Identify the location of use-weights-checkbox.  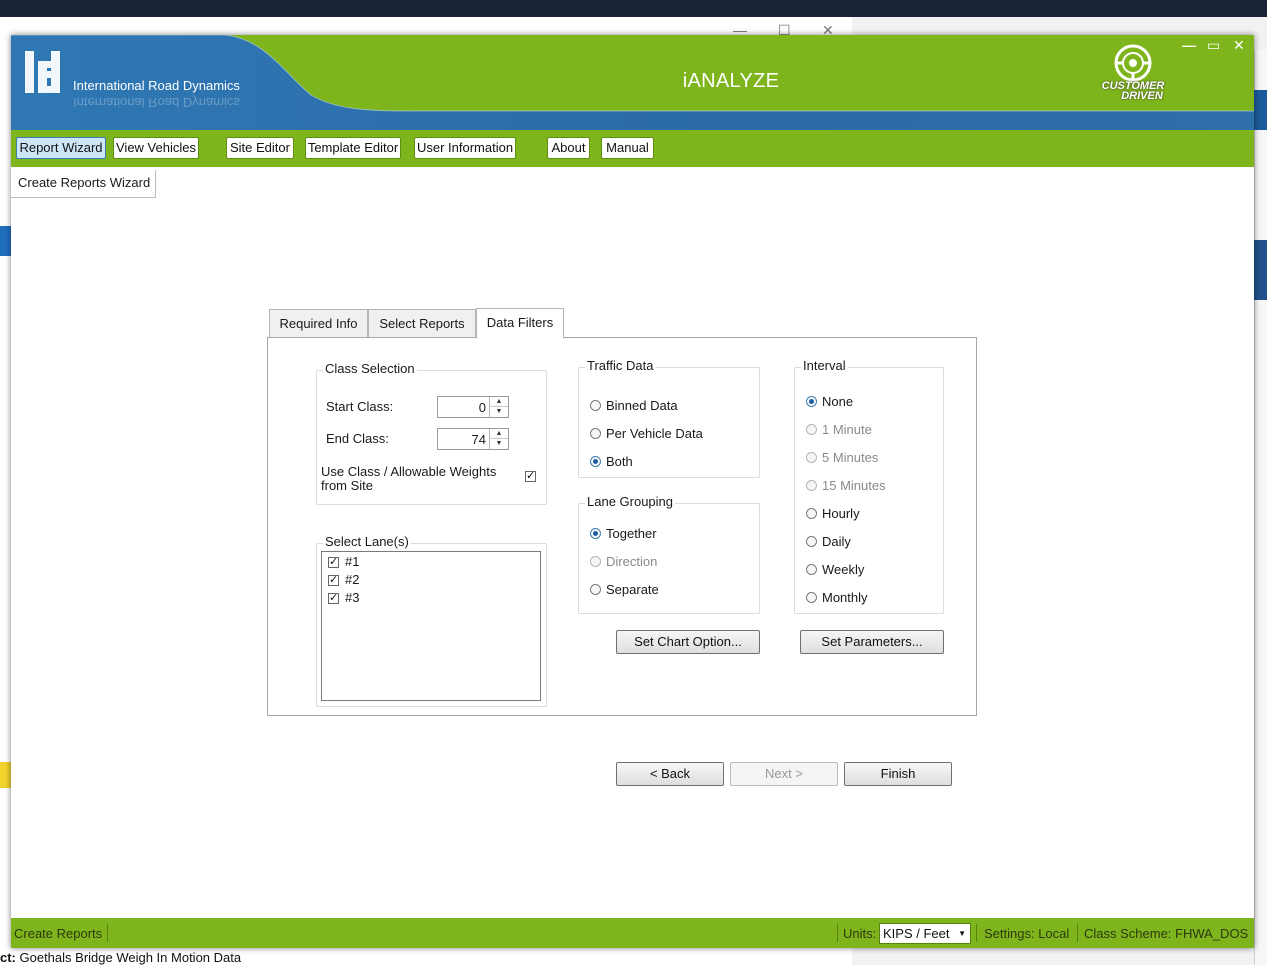
(530, 475).